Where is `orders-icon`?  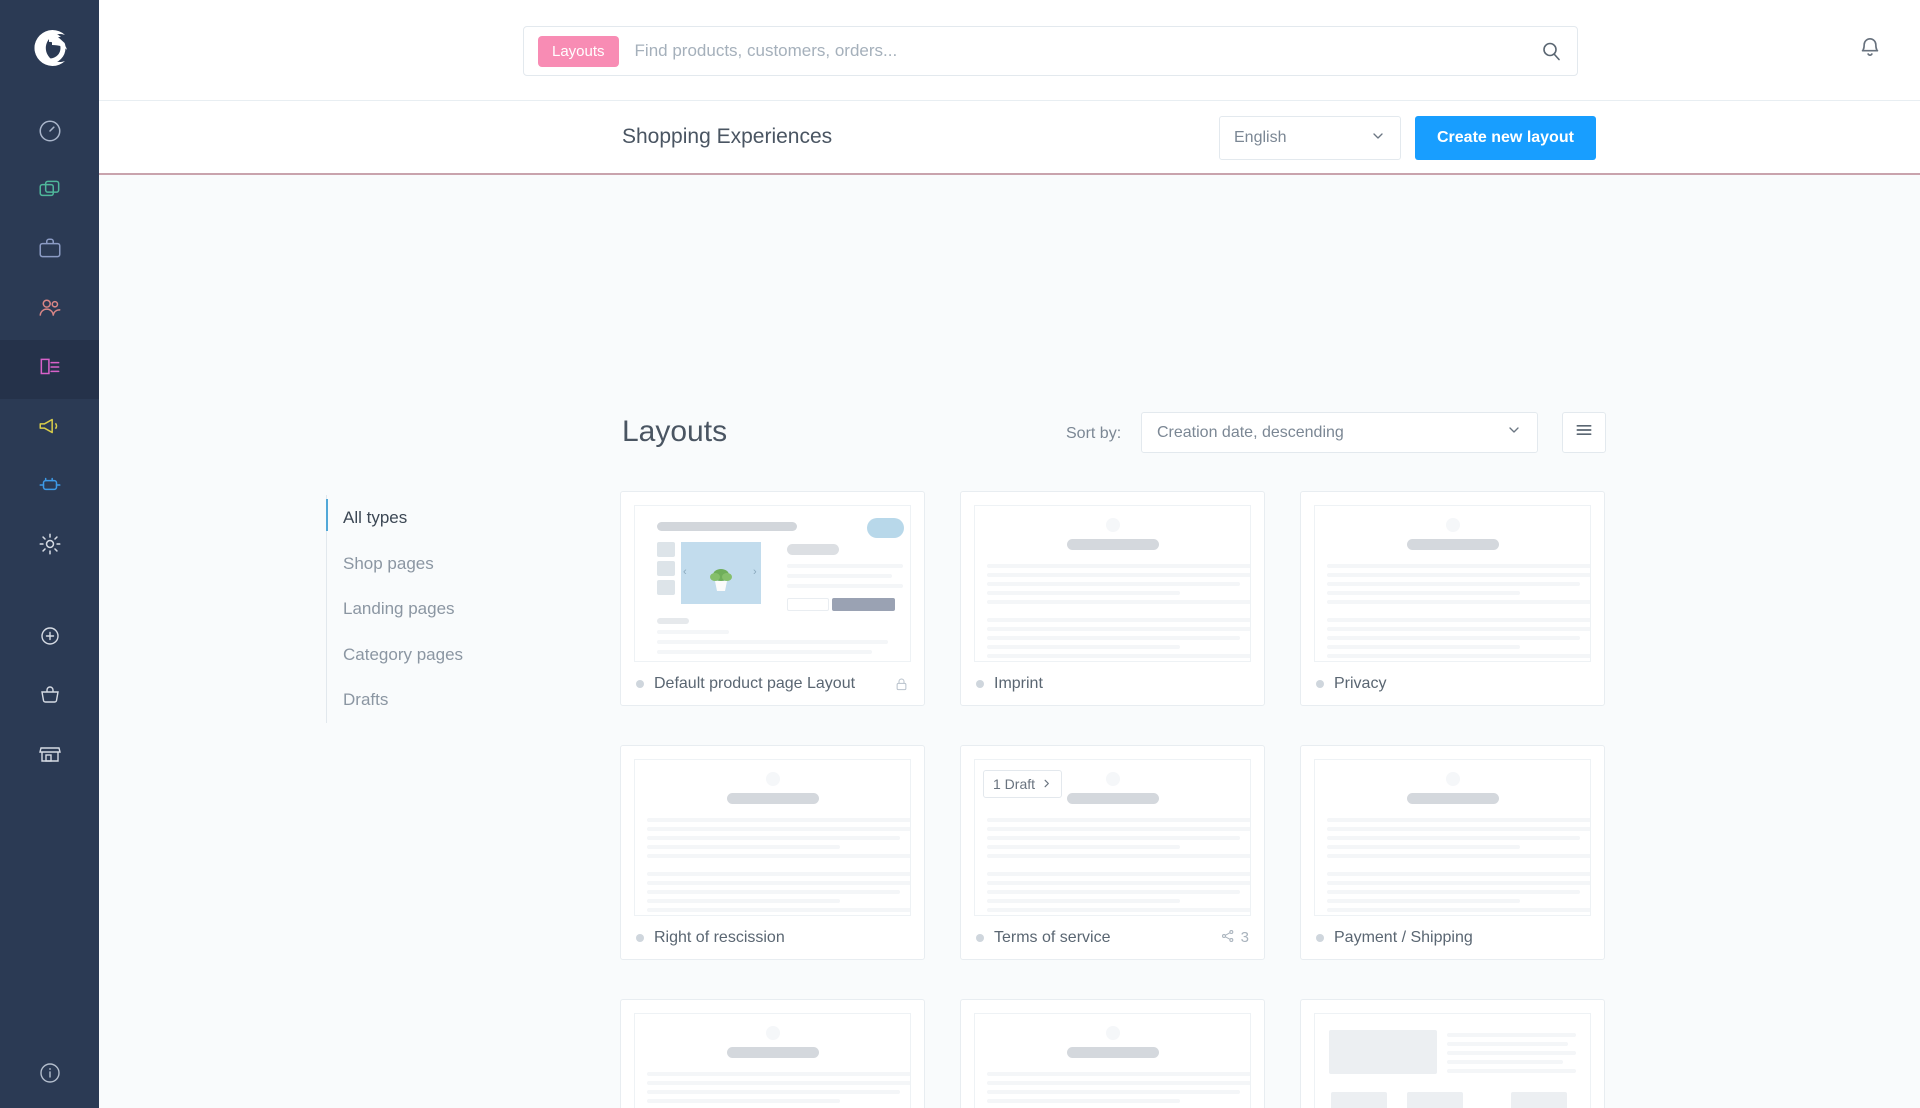
orders-icon is located at coordinates (50, 251).